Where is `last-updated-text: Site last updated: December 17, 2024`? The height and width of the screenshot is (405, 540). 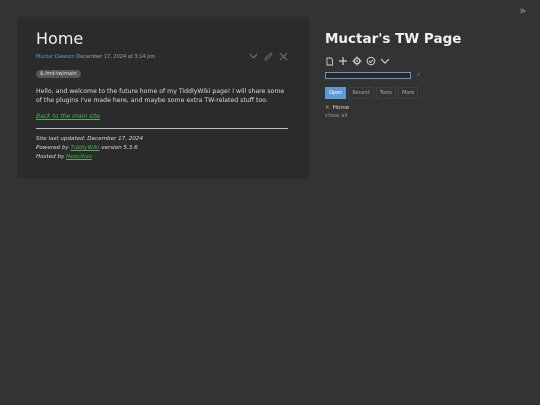
last-updated-text: Site last updated: December 17, 2024 is located at coordinates (90, 139).